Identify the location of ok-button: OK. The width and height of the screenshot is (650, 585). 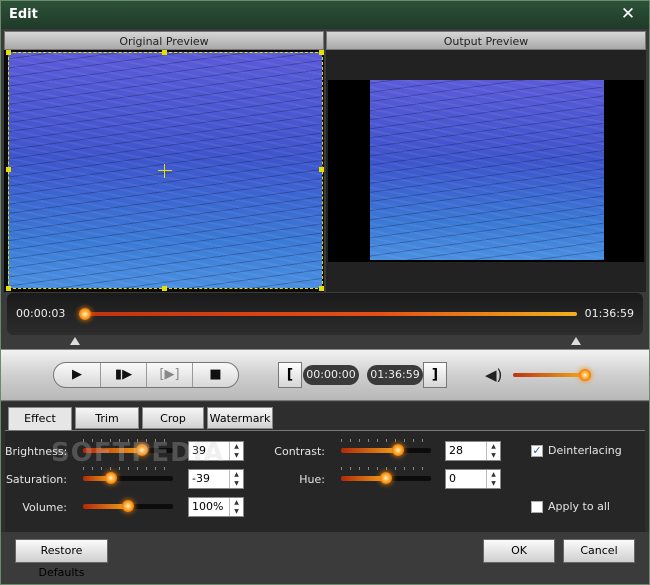
(519, 551).